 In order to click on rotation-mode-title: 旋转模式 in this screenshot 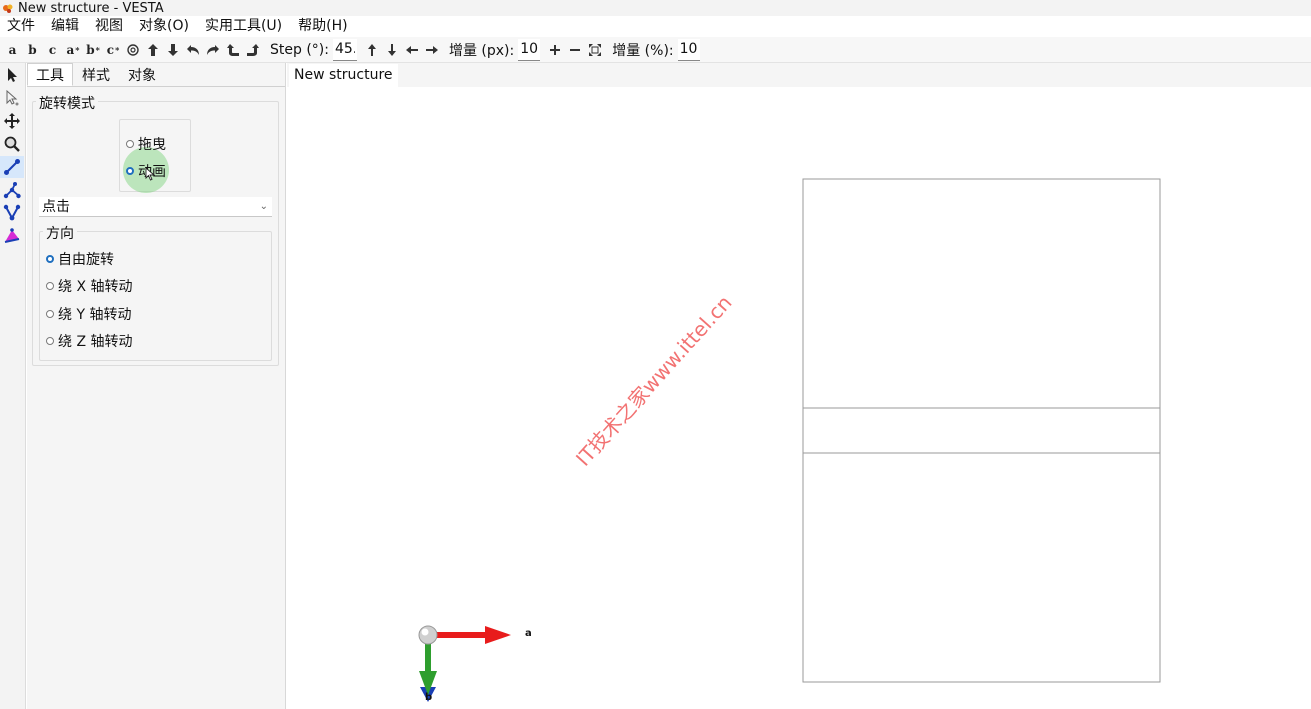, I will do `click(67, 103)`.